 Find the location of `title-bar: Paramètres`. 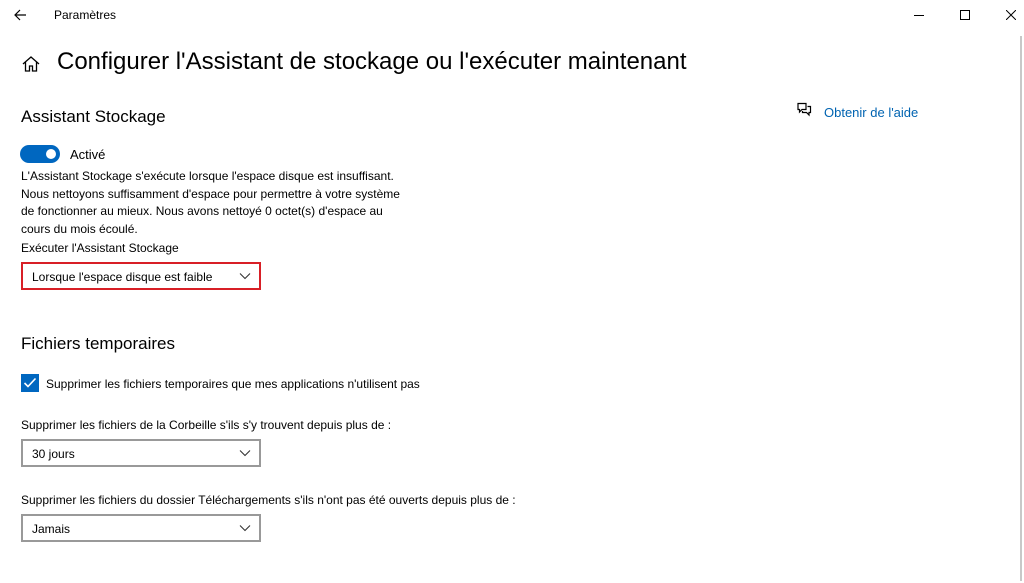

title-bar: Paramètres is located at coordinates (512, 15).